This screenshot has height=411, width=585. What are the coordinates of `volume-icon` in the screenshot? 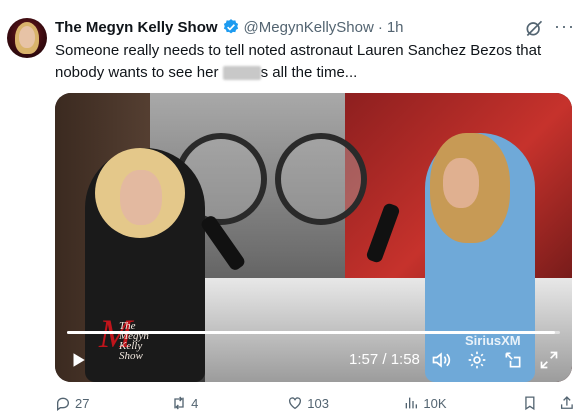 It's located at (441, 360).